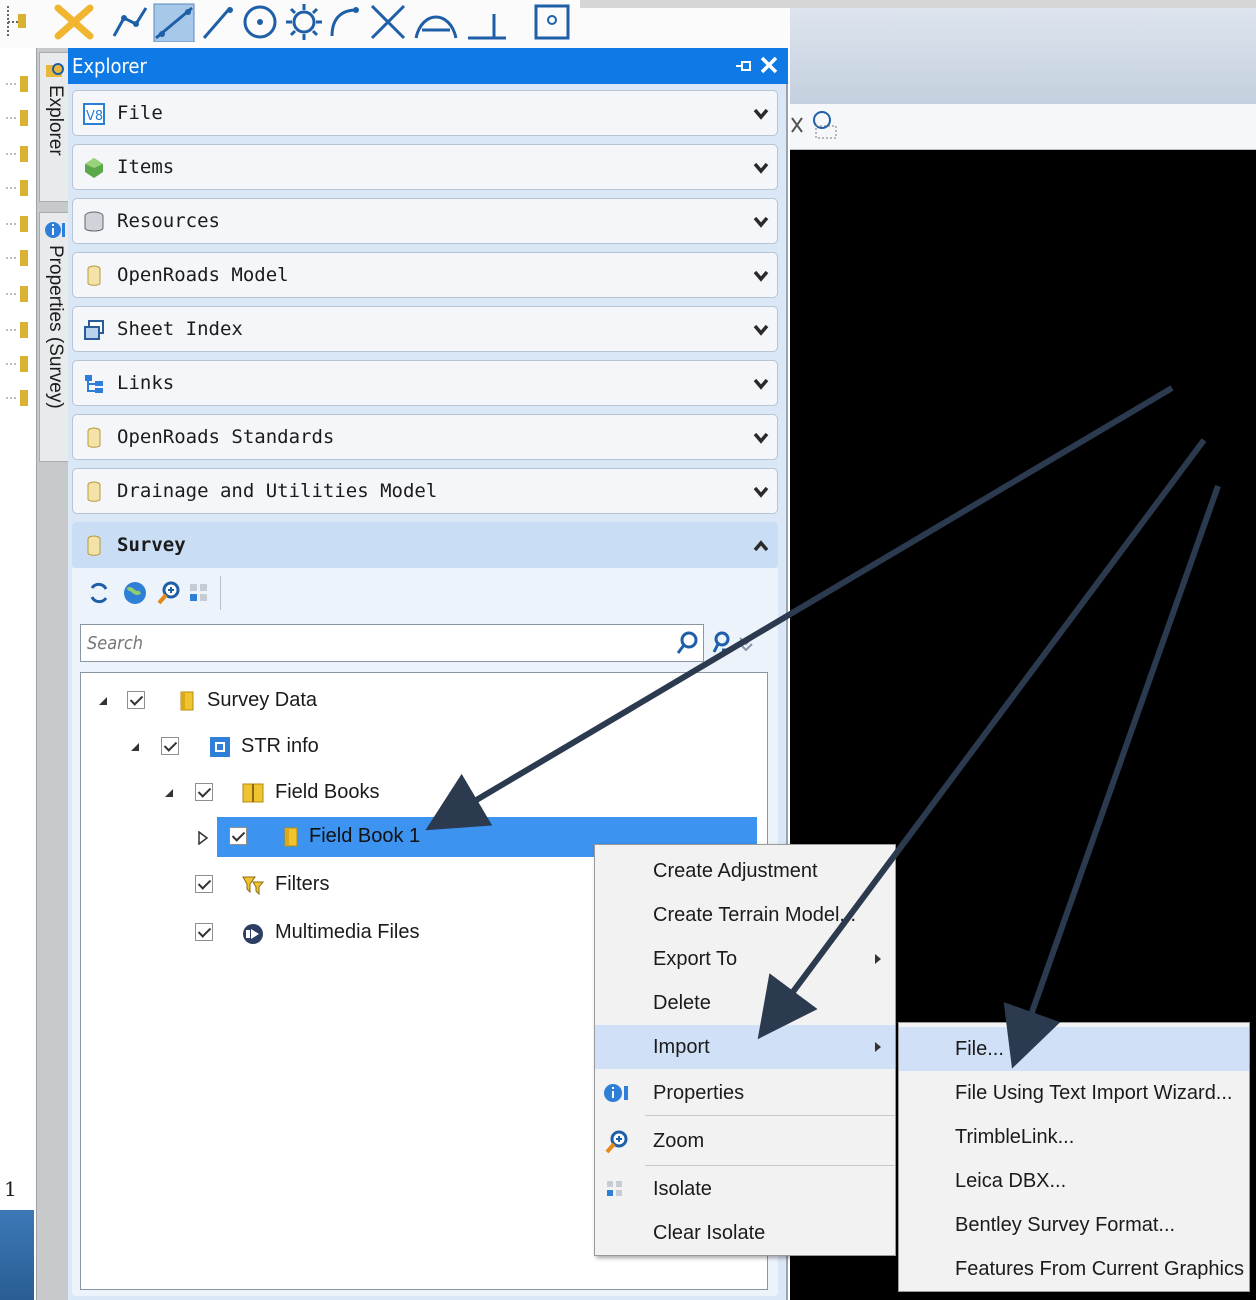 This screenshot has height=1300, width=1256. Describe the element at coordinates (55, 70) in the screenshot. I see `explorer-tab-icon` at that location.